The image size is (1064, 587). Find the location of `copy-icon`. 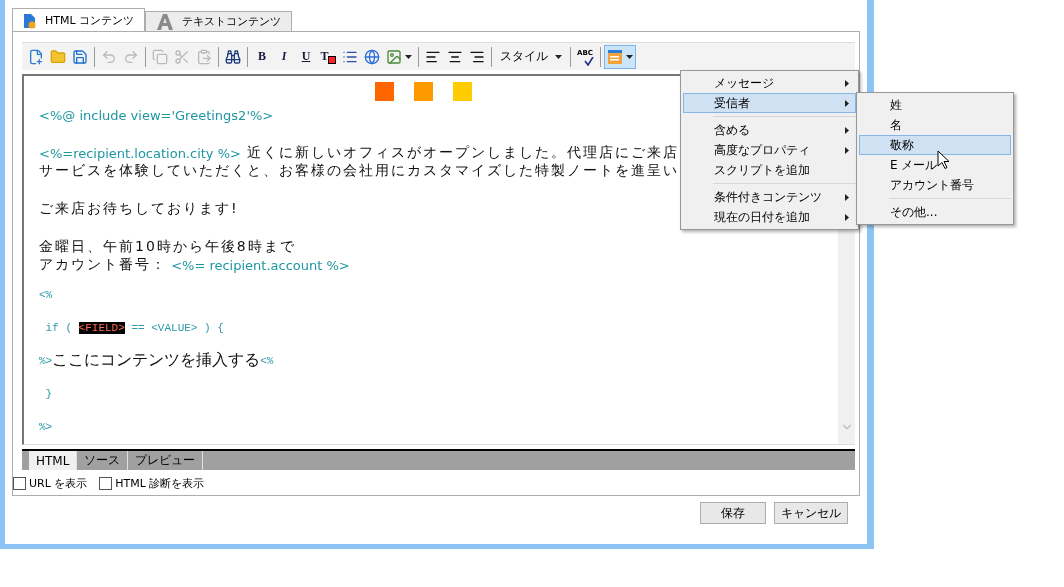

copy-icon is located at coordinates (160, 56).